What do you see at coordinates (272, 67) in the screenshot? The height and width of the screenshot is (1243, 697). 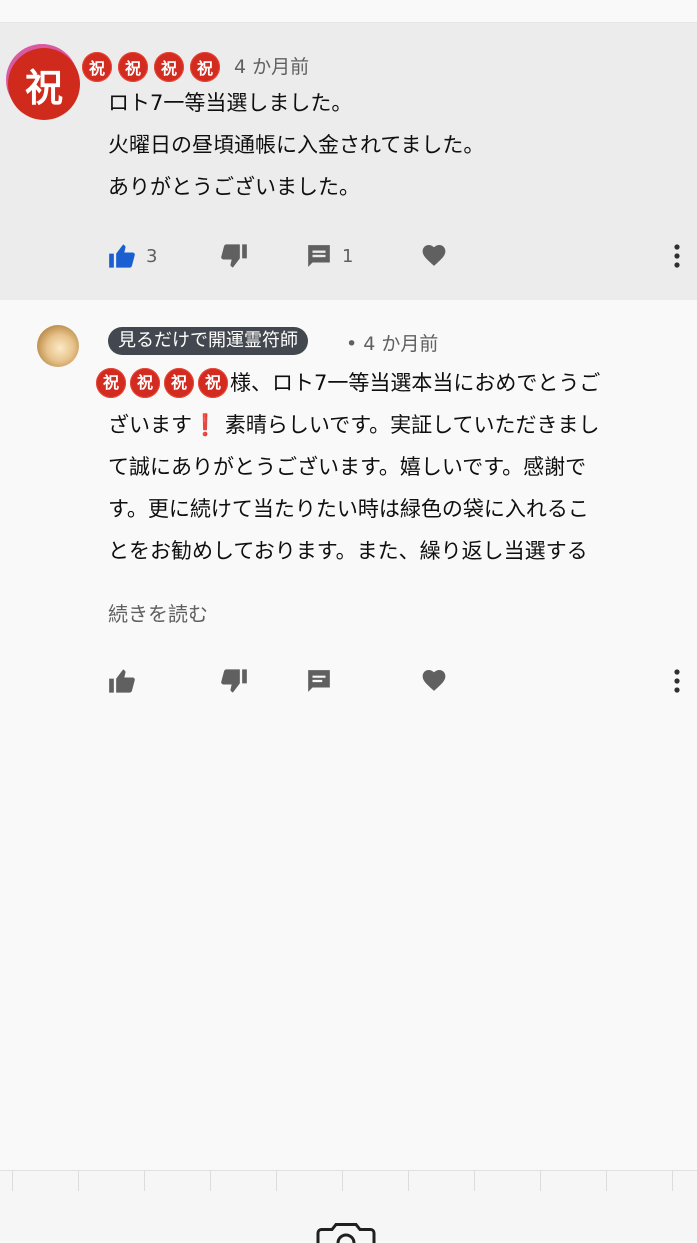 I see `comment-time: 4 か月前` at bounding box center [272, 67].